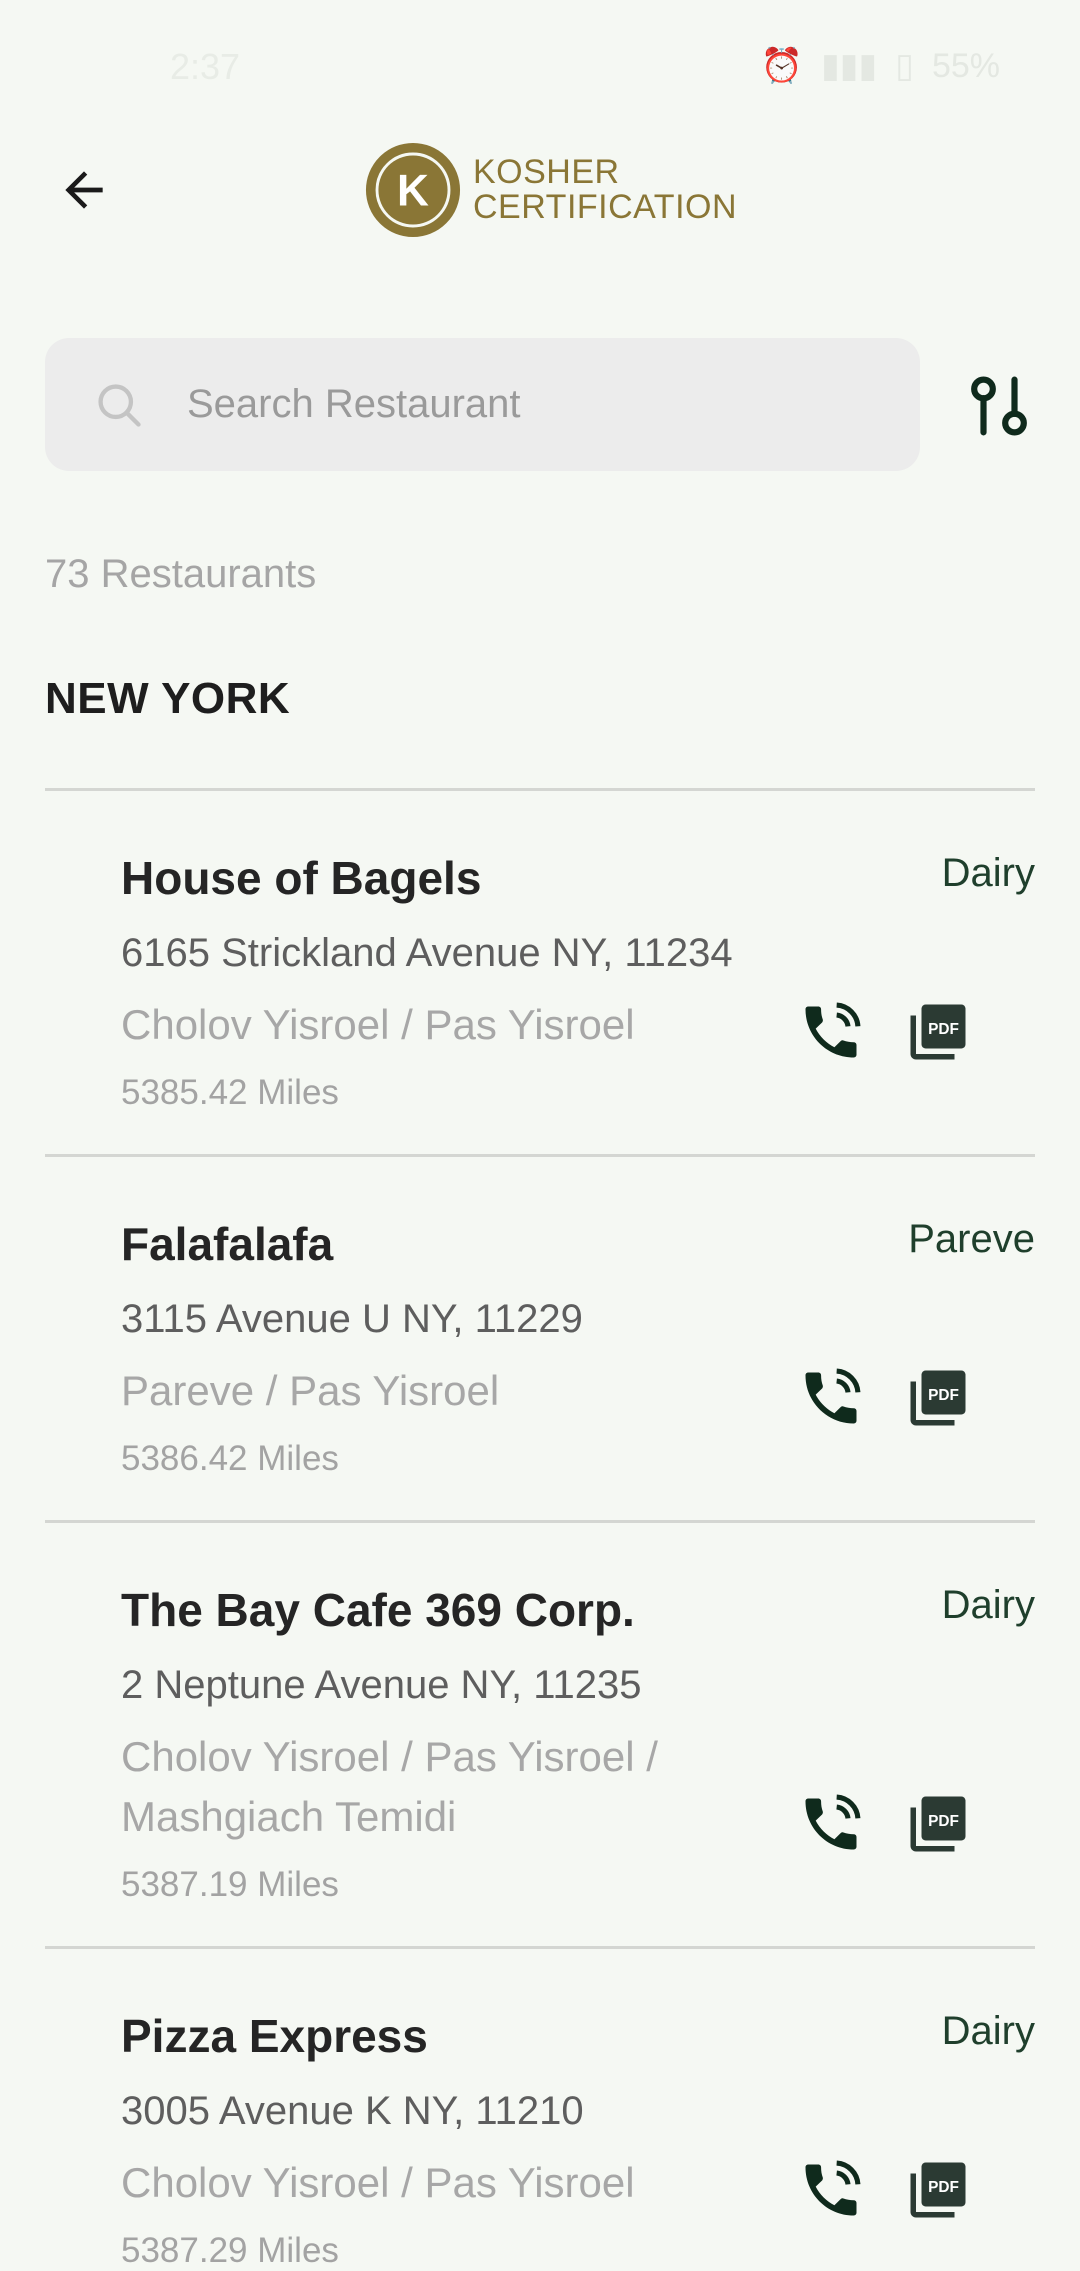 Image resolution: width=1080 pixels, height=2271 pixels. Describe the element at coordinates (427, 953) in the screenshot. I see `restaurant-address: 6165 Strickland Avenue NY, 11234` at that location.